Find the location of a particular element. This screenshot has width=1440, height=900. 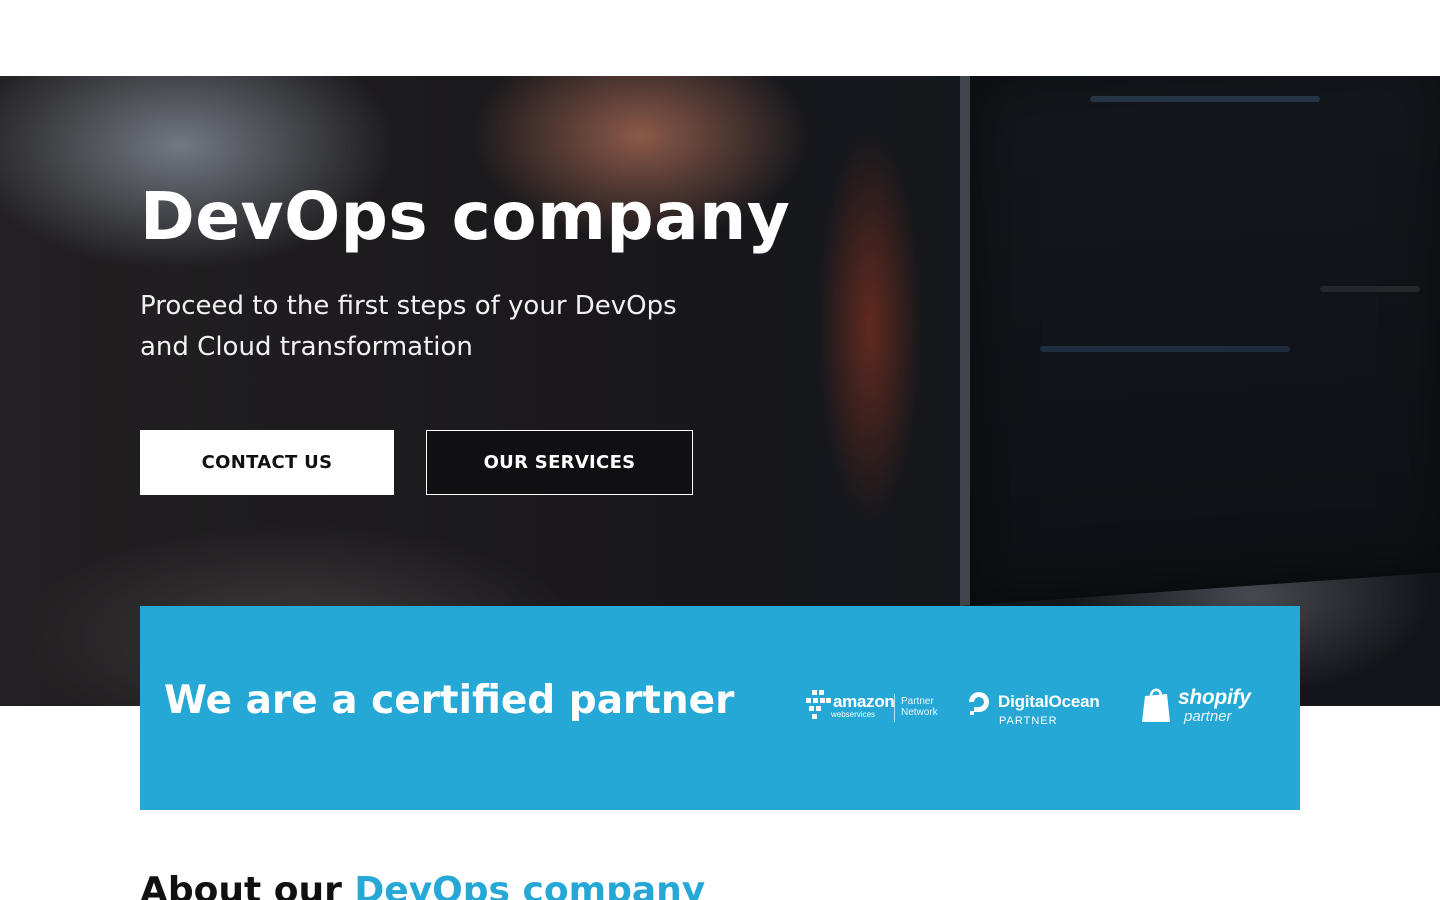

shopify-partner-logo: shopify partner is located at coordinates (1197, 707).